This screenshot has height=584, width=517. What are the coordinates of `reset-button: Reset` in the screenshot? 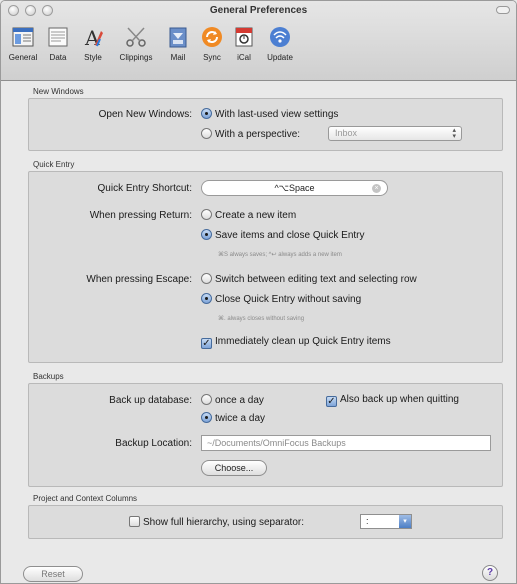 It's located at (53, 574).